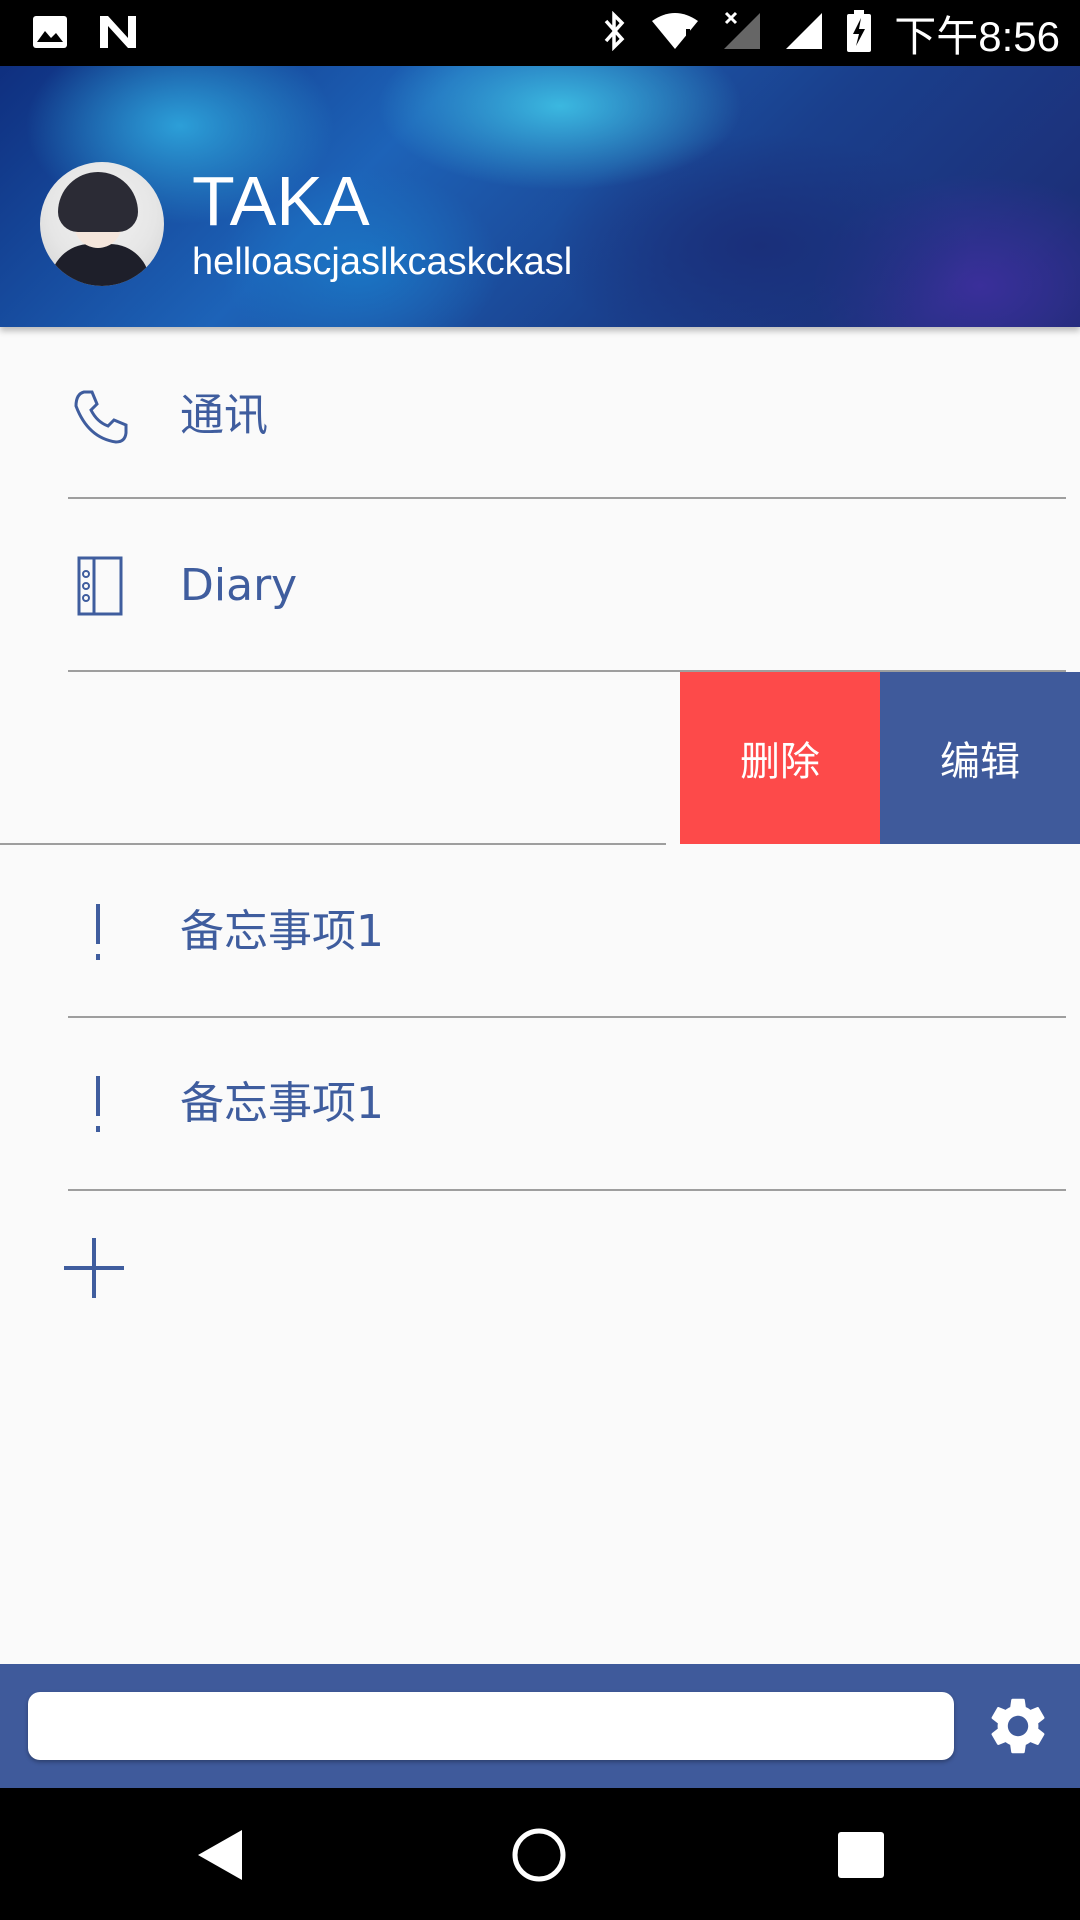 Image resolution: width=1080 pixels, height=1920 pixels. Describe the element at coordinates (861, 1863) in the screenshot. I see `recents-icon` at that location.